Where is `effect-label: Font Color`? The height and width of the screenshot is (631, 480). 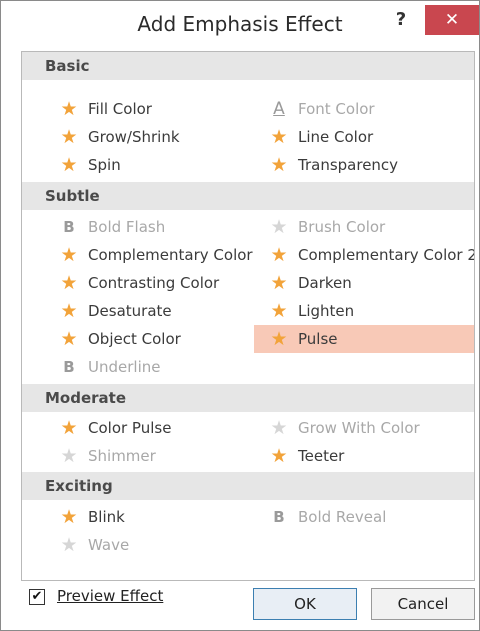 effect-label: Font Color is located at coordinates (336, 109).